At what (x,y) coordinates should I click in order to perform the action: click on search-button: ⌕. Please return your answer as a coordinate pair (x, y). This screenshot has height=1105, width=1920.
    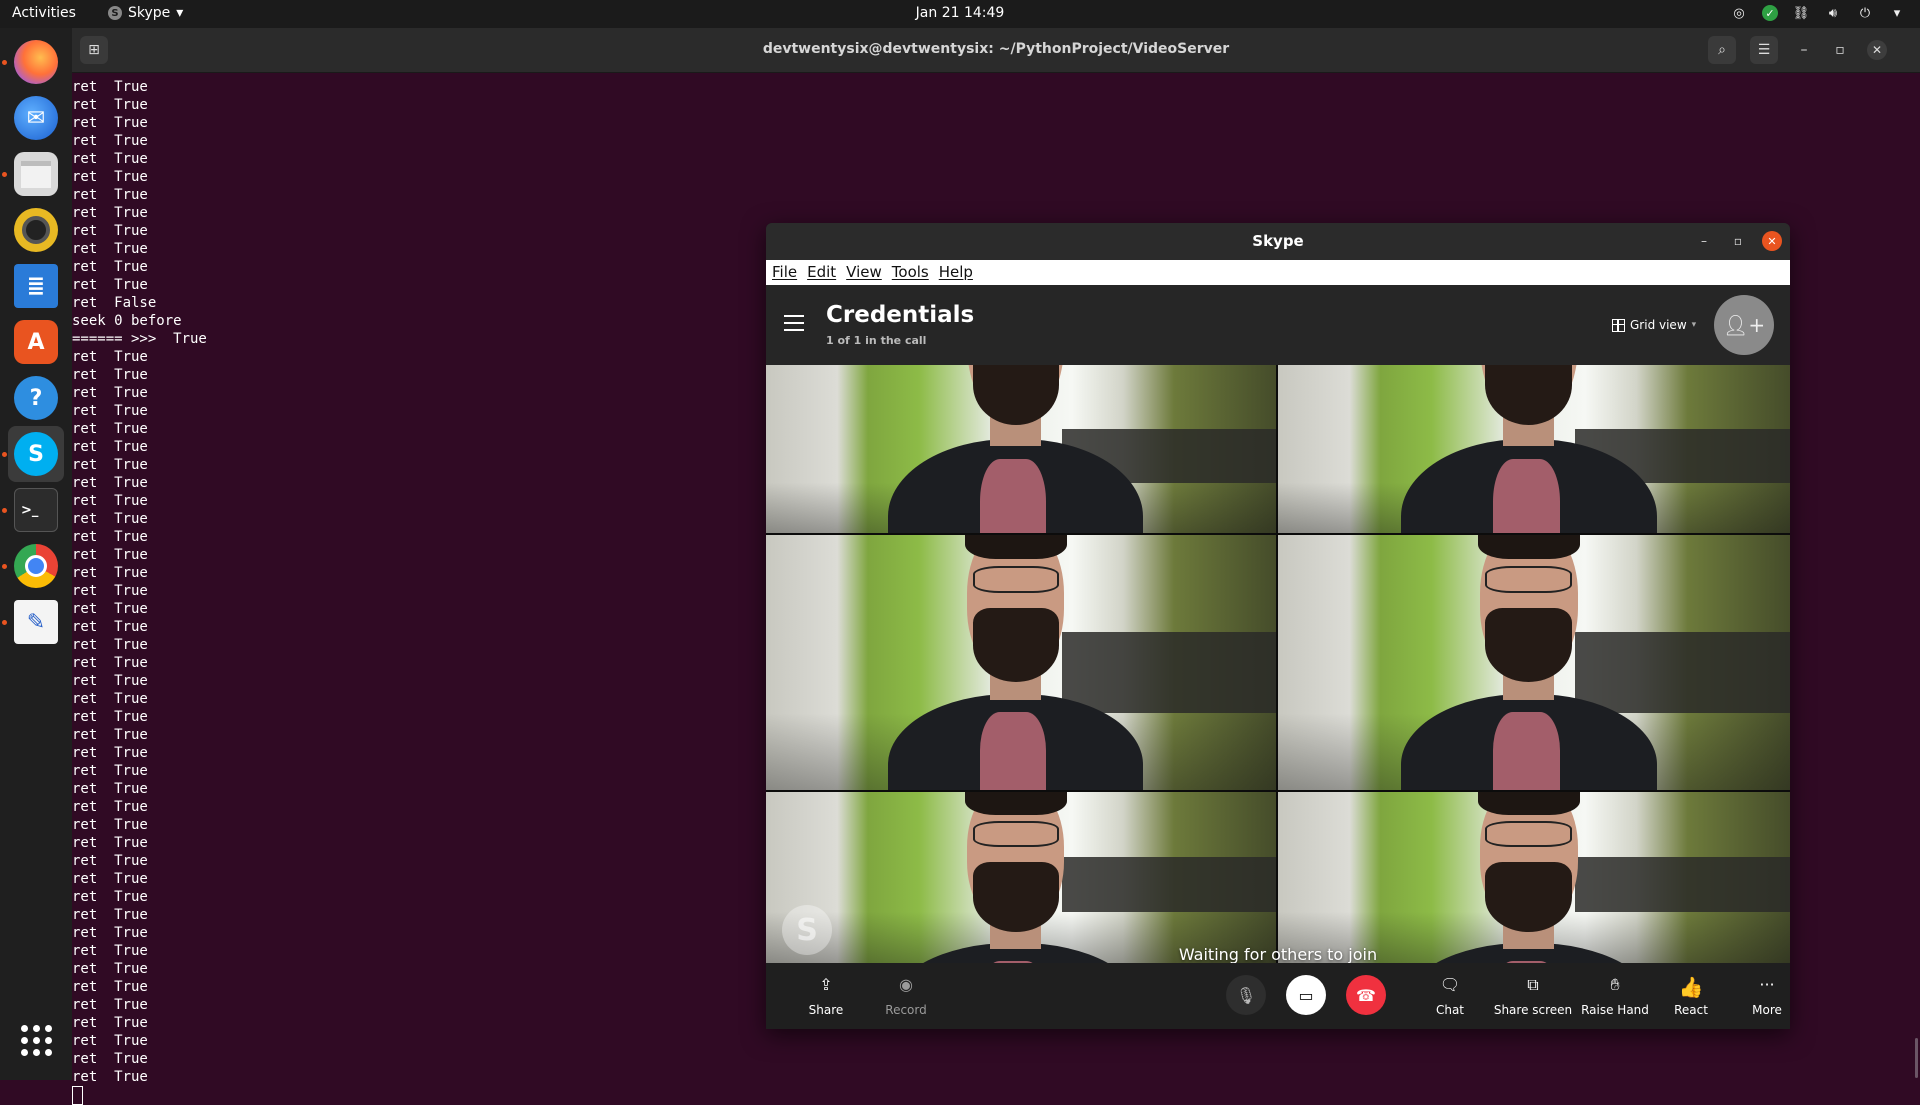
    Looking at the image, I should click on (1722, 50).